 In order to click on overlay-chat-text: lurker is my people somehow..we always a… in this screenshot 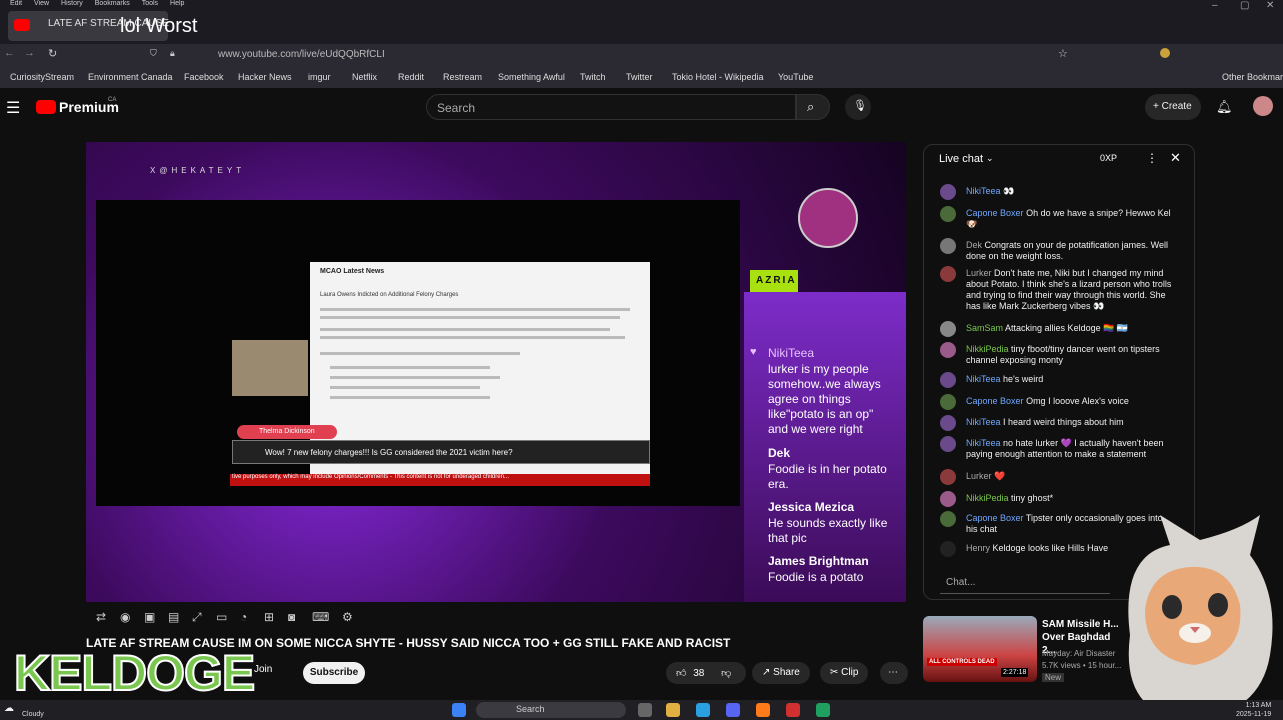, I will do `click(824, 399)`.